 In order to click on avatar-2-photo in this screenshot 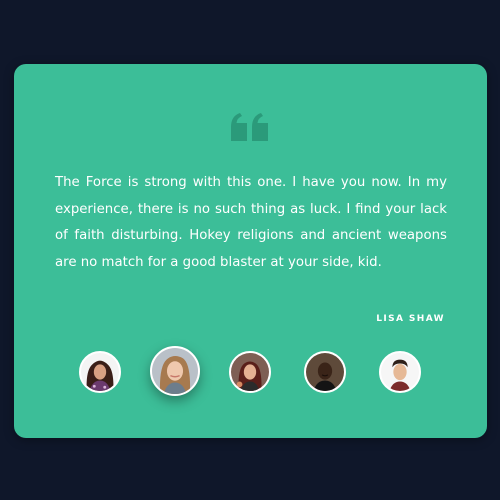, I will do `click(175, 371)`.